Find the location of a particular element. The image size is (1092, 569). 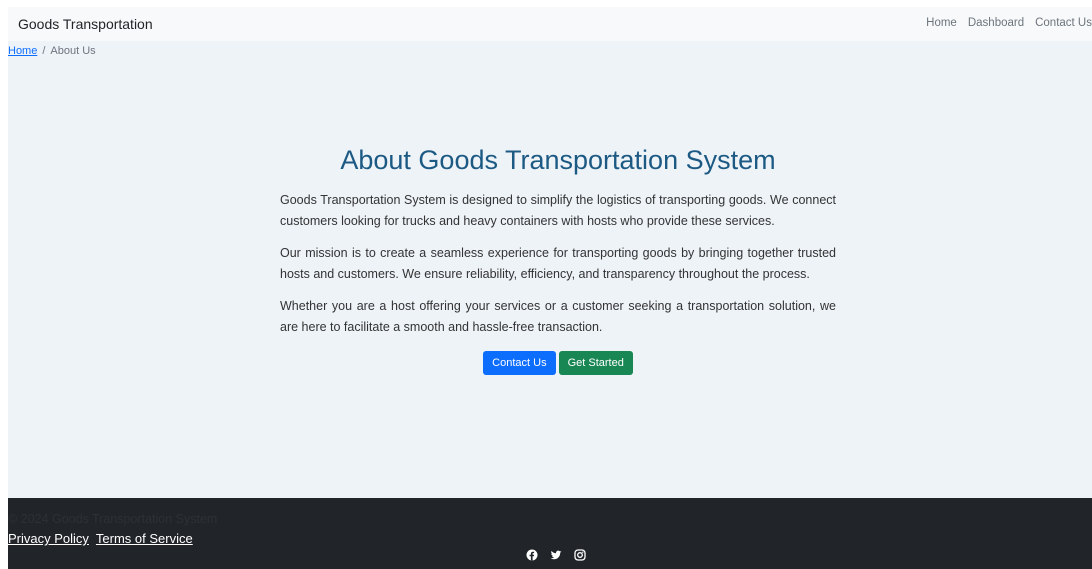

breadcrumb: Home / About Us is located at coordinates (52, 51).